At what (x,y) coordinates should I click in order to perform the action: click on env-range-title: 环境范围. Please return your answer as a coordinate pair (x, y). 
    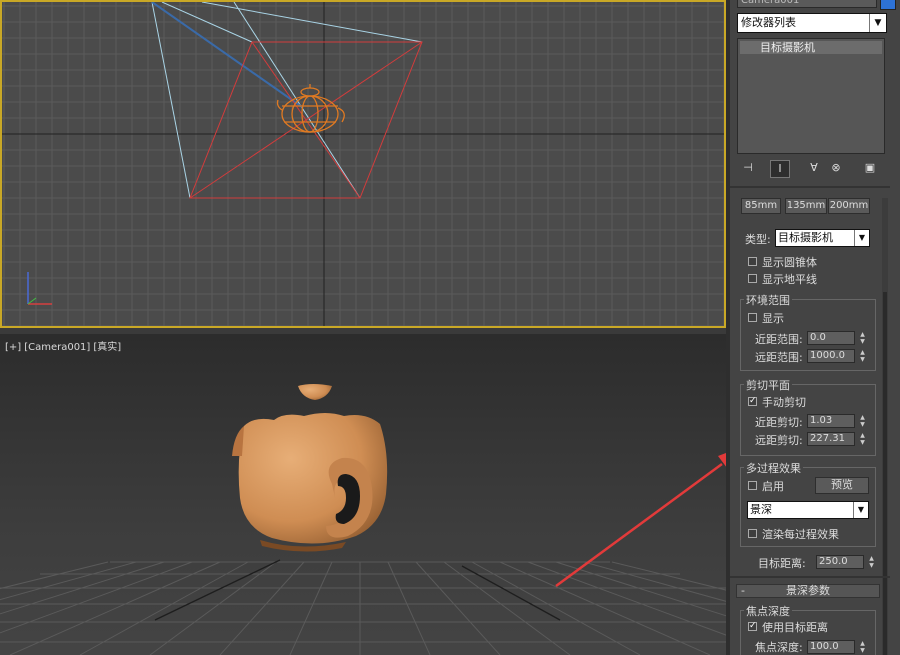
    Looking at the image, I should click on (768, 300).